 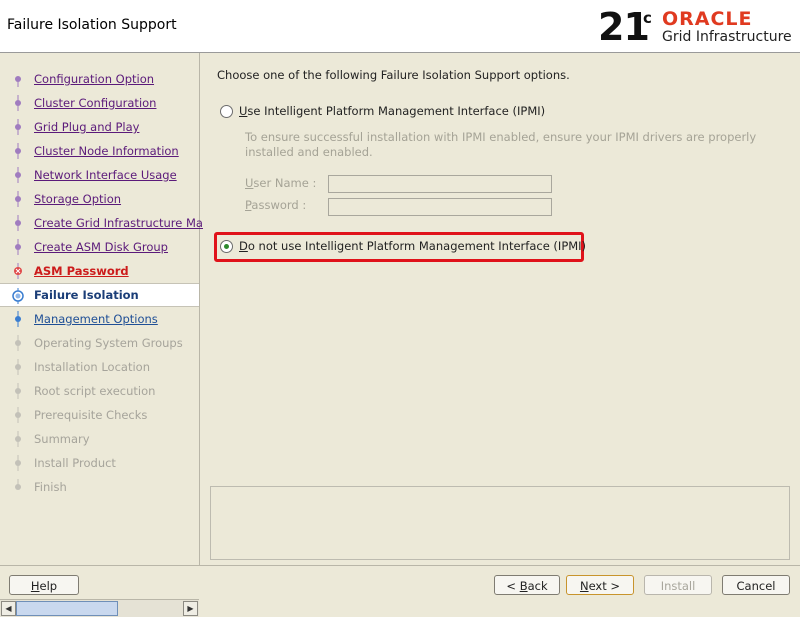 What do you see at coordinates (86, 295) in the screenshot?
I see `sidebar-step-label: Failure Isolation` at bounding box center [86, 295].